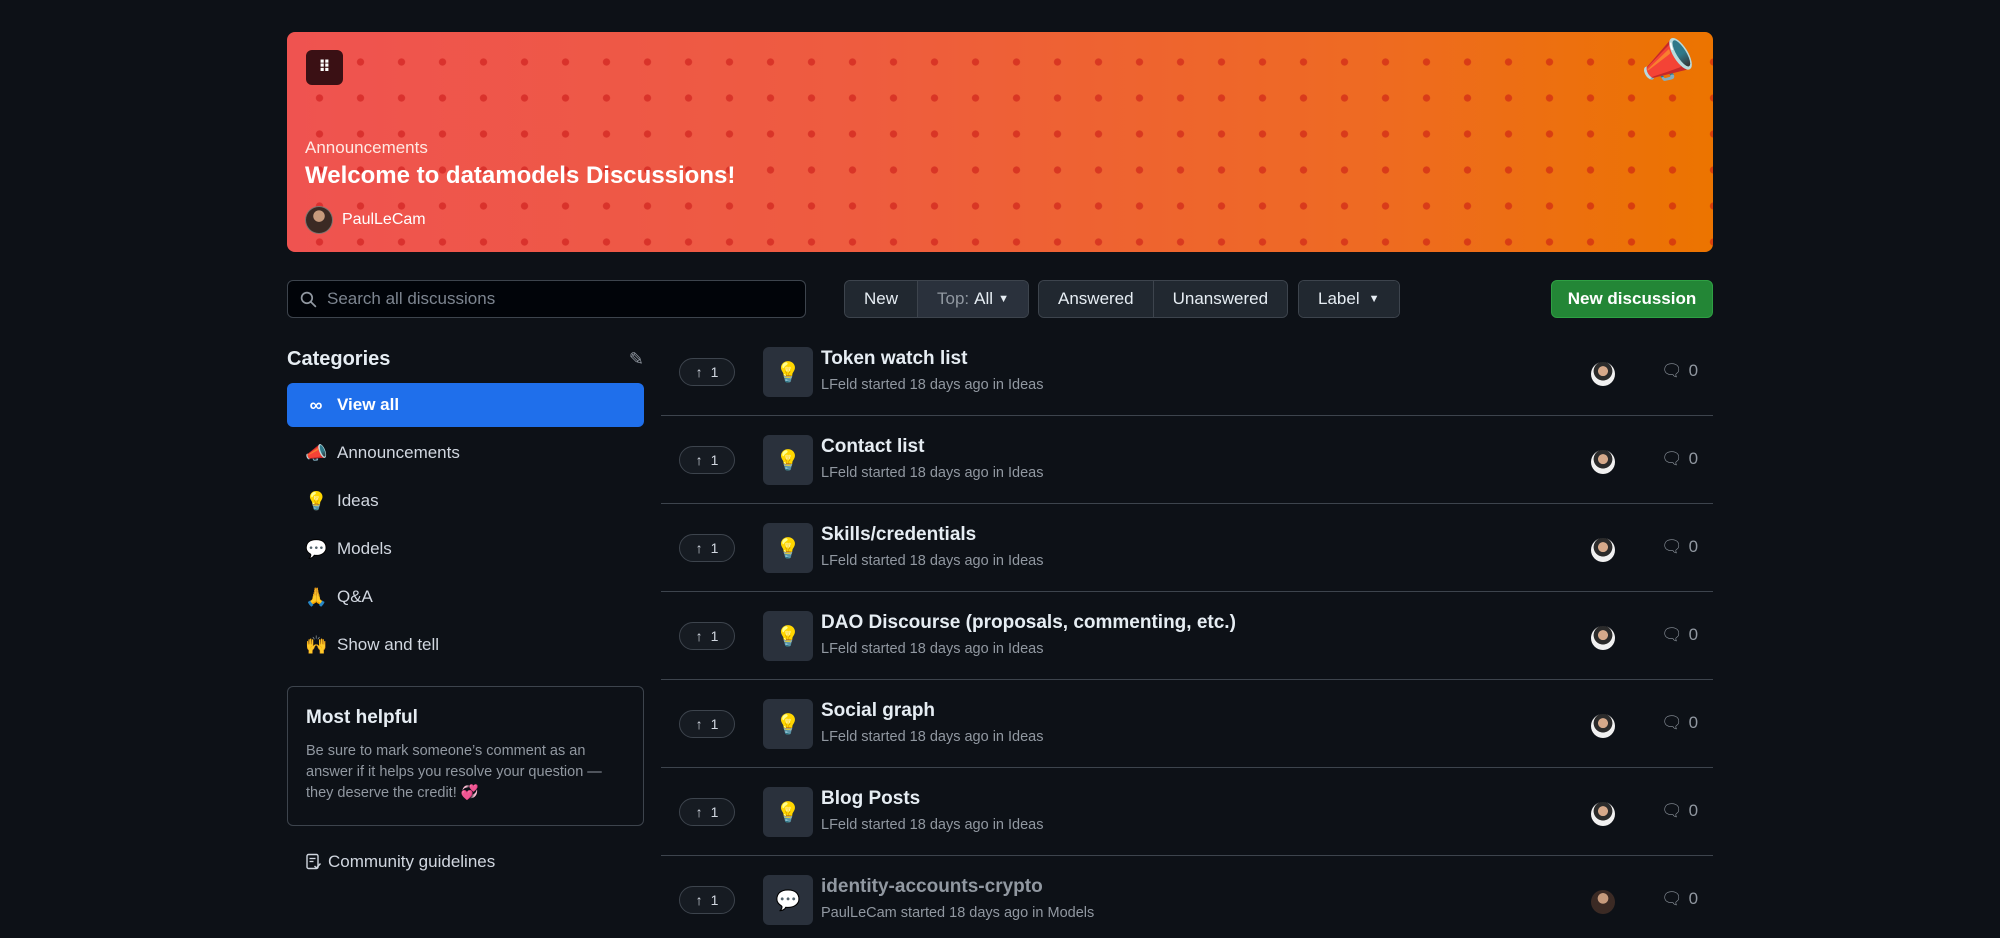 The height and width of the screenshot is (938, 2000). I want to click on category-show-and-tell: 🙌 Show and tell, so click(465, 645).